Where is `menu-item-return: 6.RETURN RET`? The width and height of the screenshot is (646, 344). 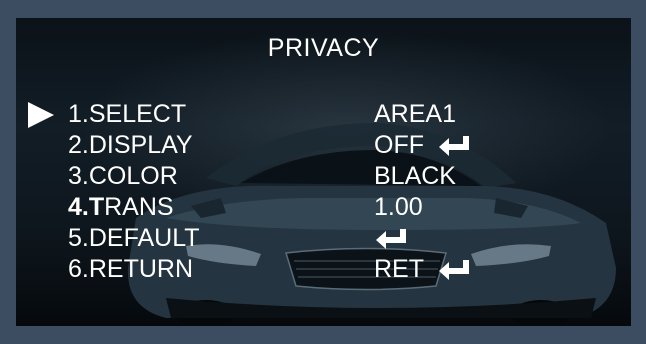
menu-item-return: 6.RETURN RET is located at coordinates (323, 270).